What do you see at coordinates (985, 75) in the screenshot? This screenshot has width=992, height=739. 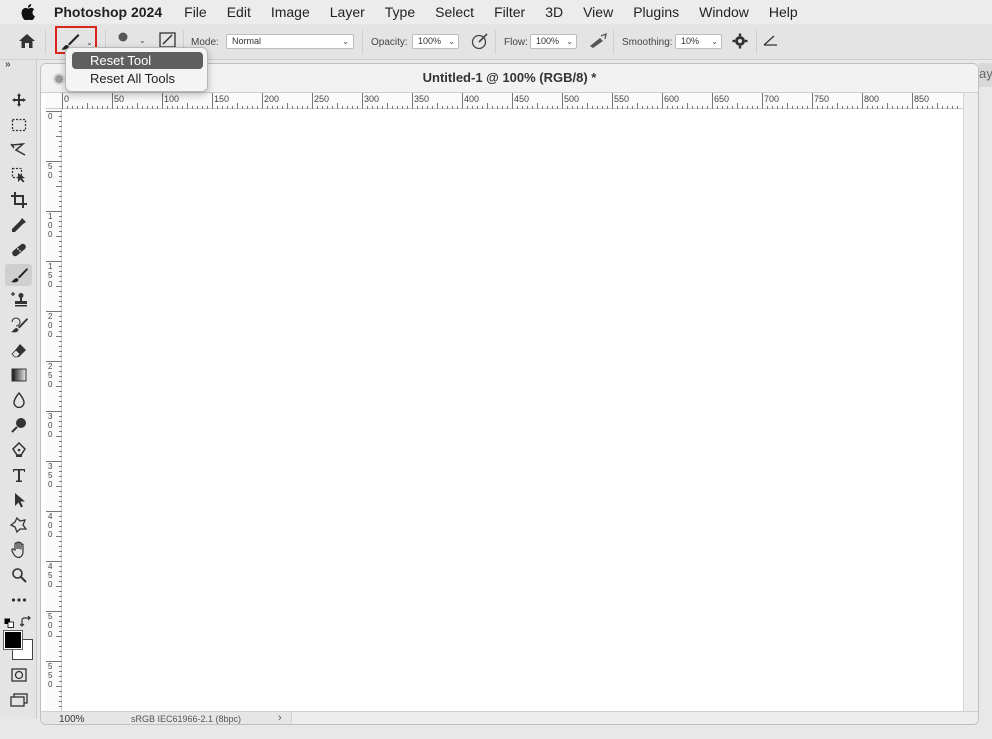 I see `right-panel-peek: ay` at bounding box center [985, 75].